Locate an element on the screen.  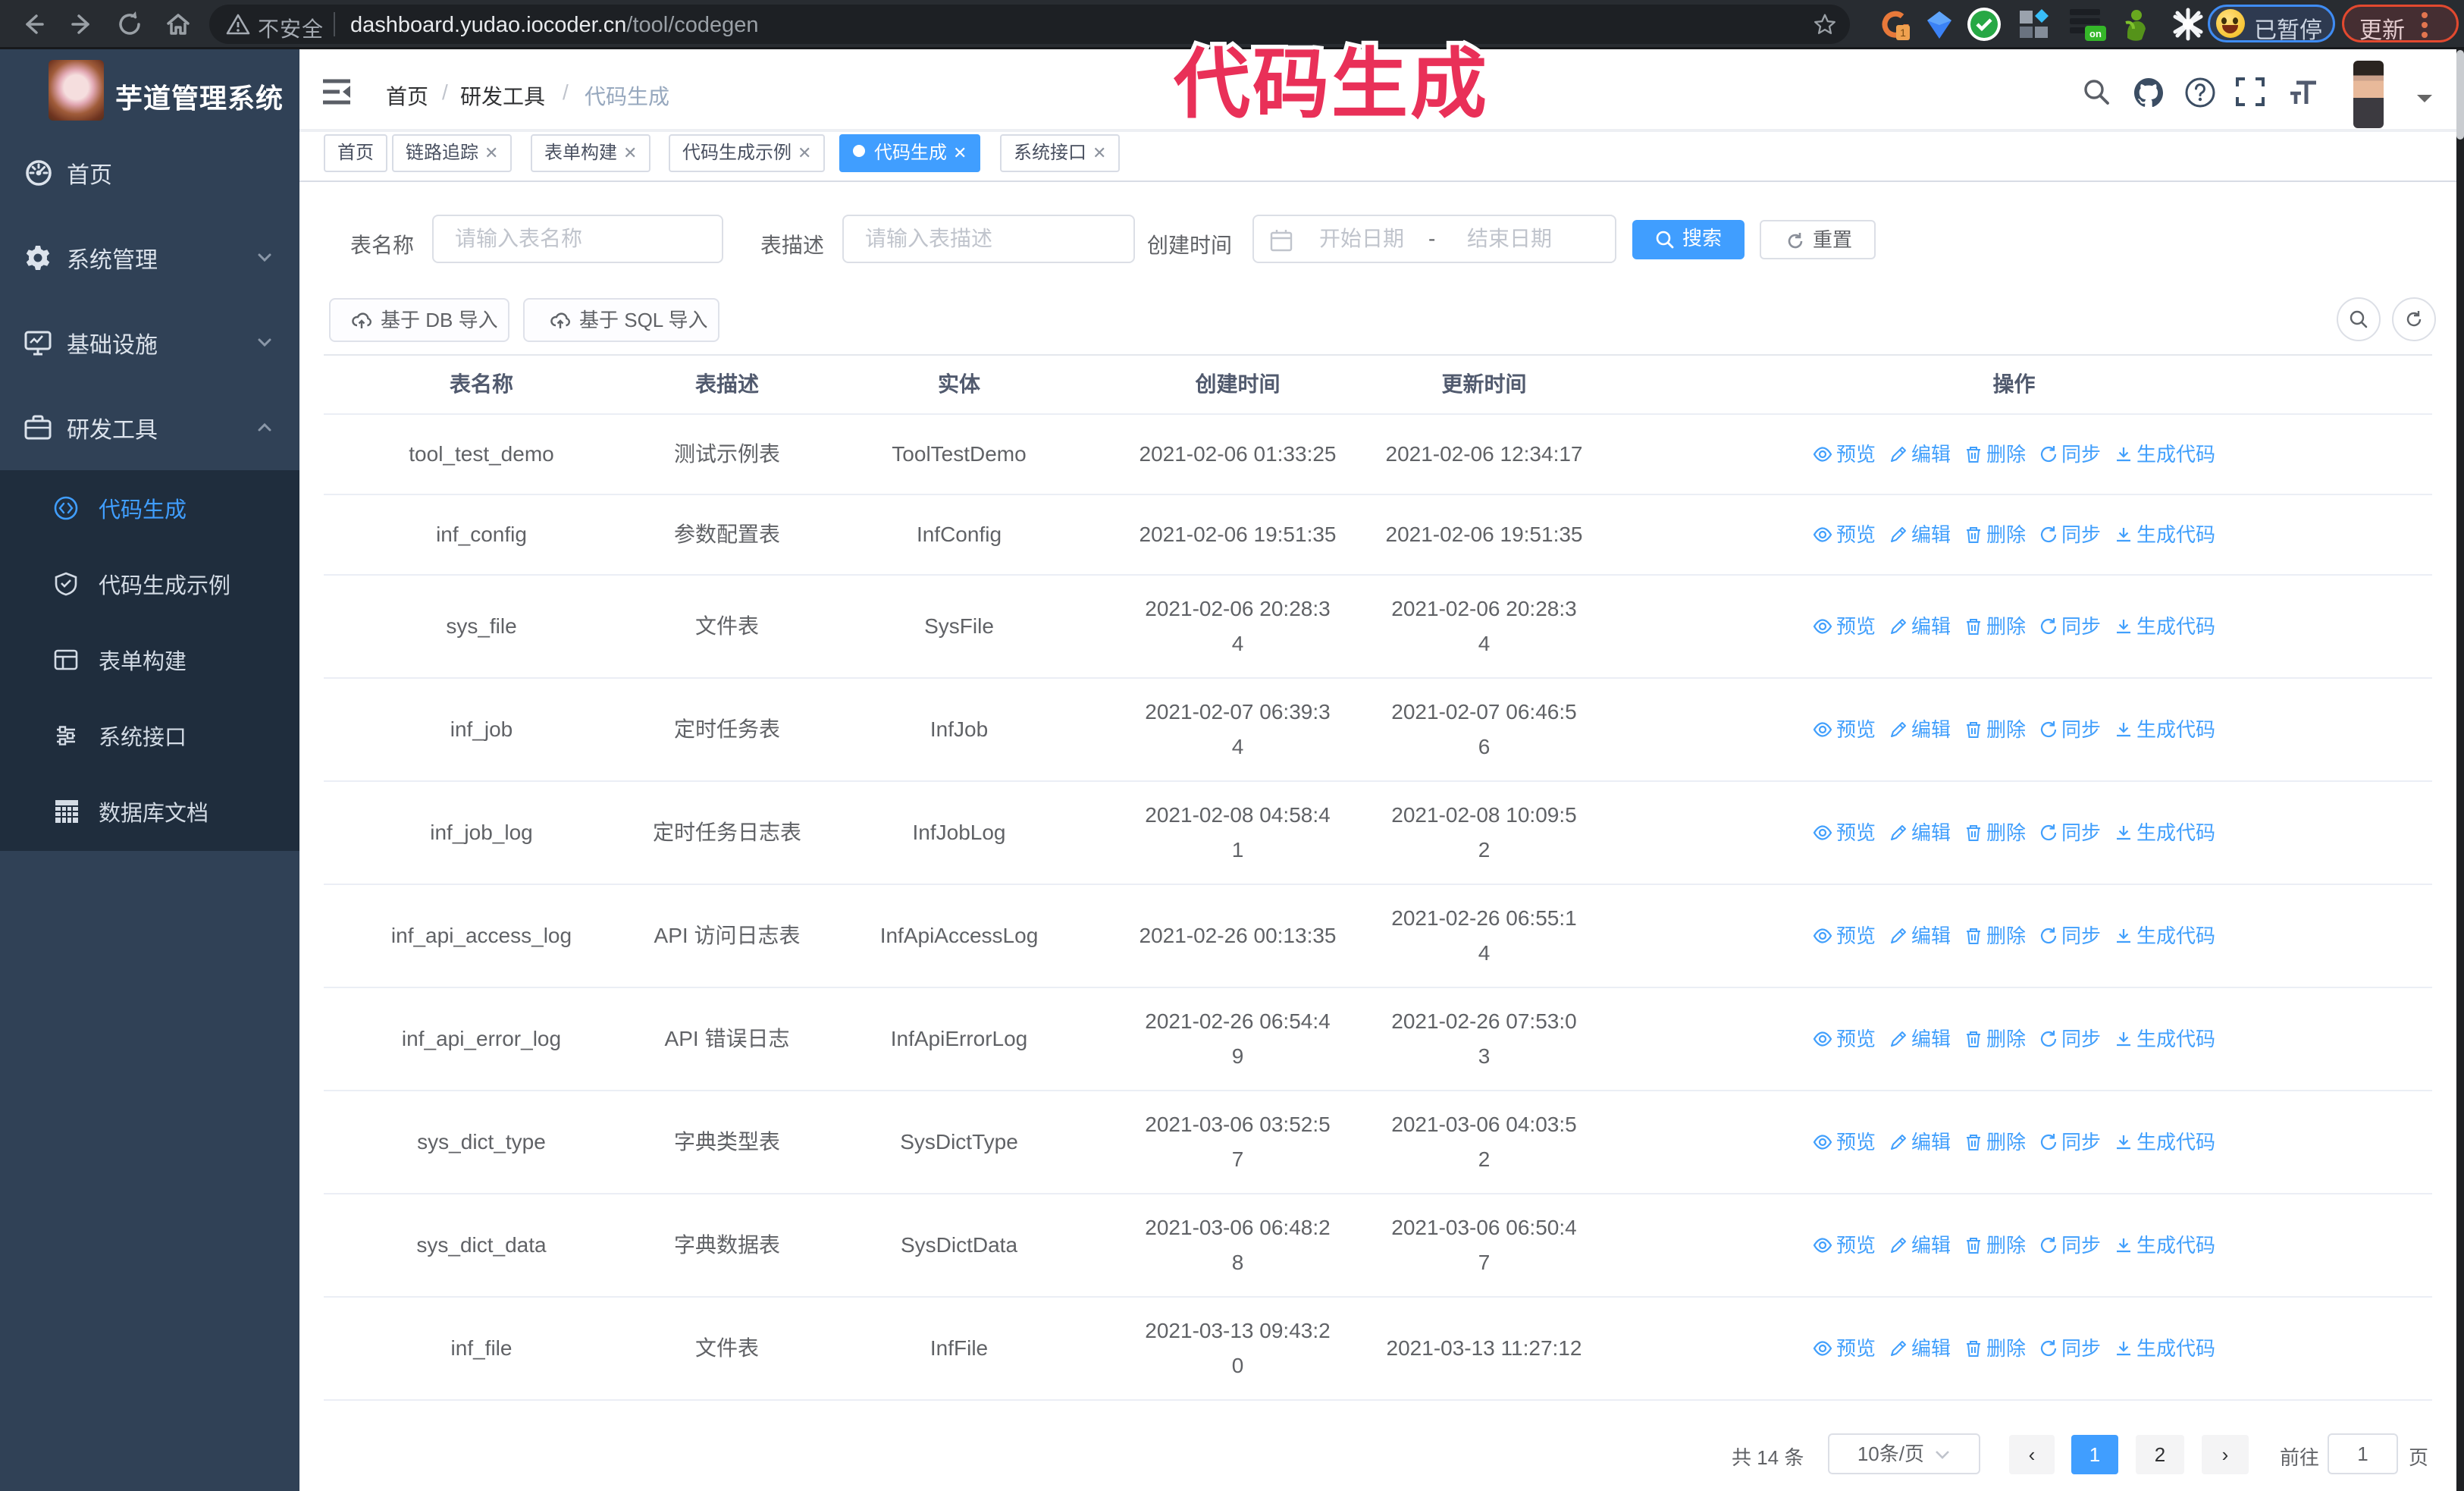
svg-text: on is located at coordinates (2096, 33).